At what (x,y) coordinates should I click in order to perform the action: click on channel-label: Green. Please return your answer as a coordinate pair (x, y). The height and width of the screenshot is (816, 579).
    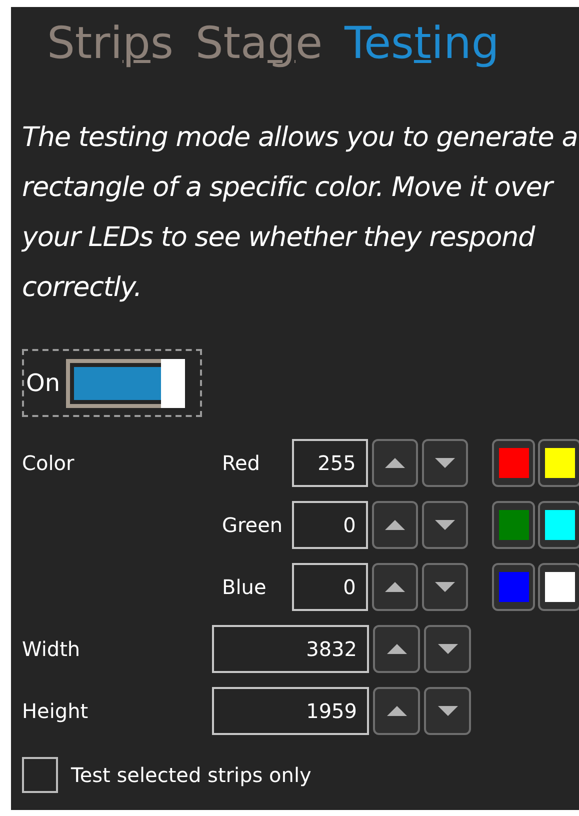
    Looking at the image, I should click on (253, 525).